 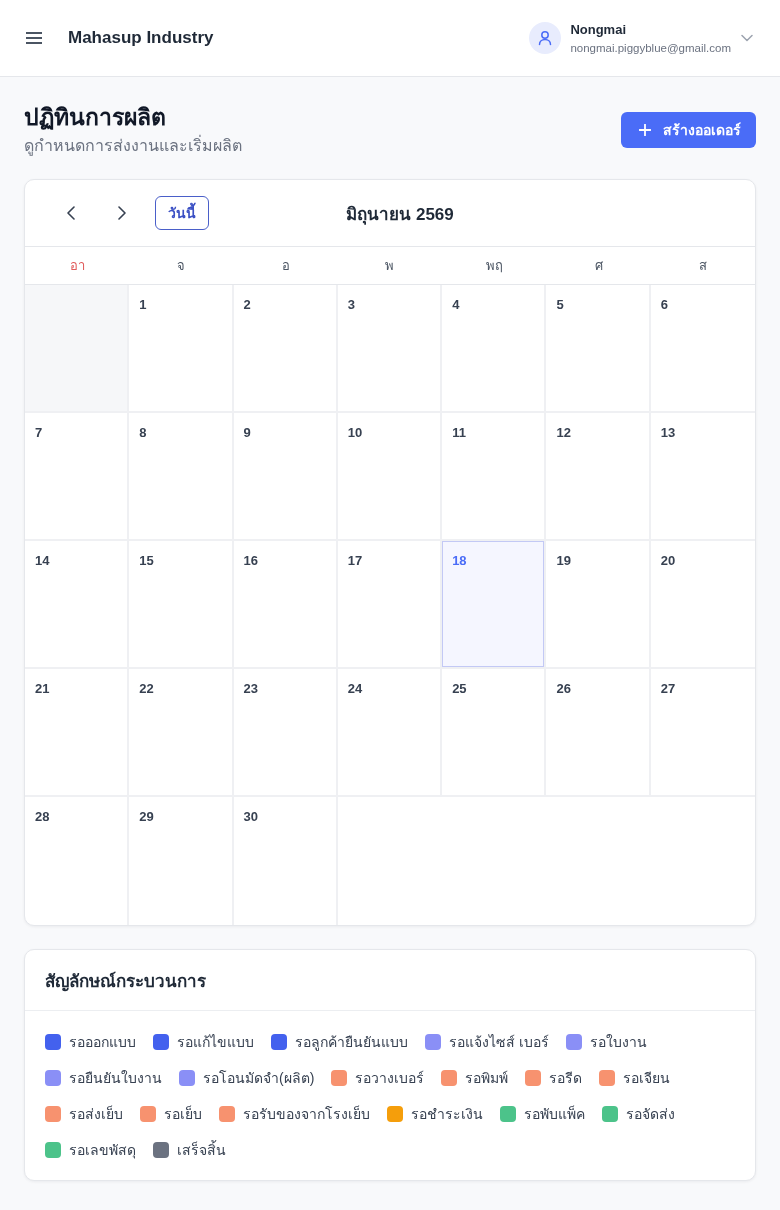 I want to click on weekday-label: พฤ, so click(x=494, y=266).